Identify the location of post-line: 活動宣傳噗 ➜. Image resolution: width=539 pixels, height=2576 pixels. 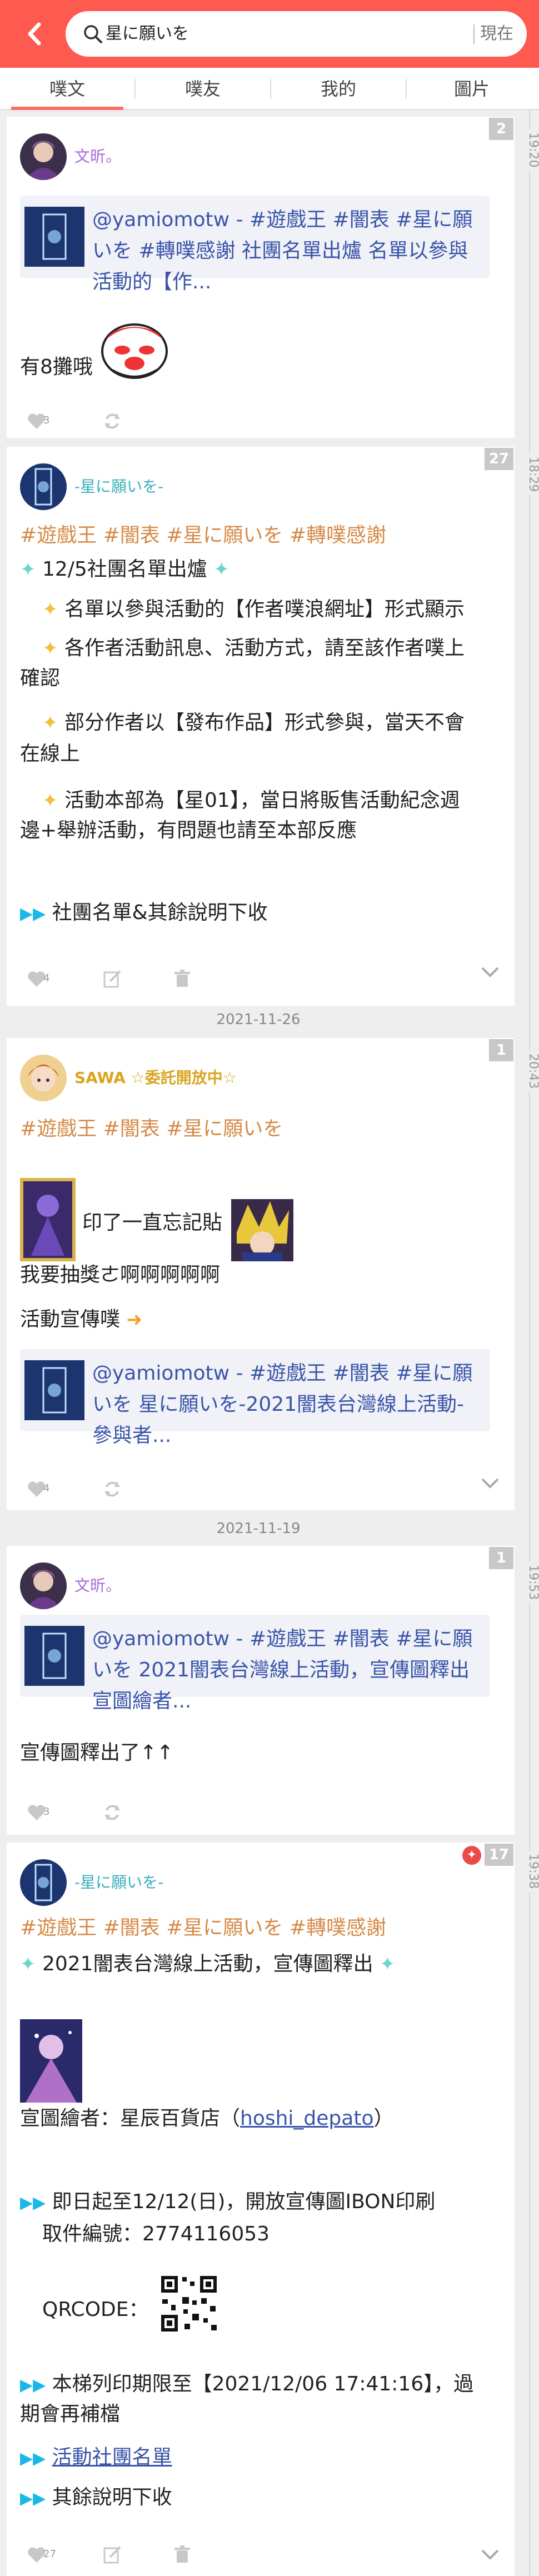
(81, 1320).